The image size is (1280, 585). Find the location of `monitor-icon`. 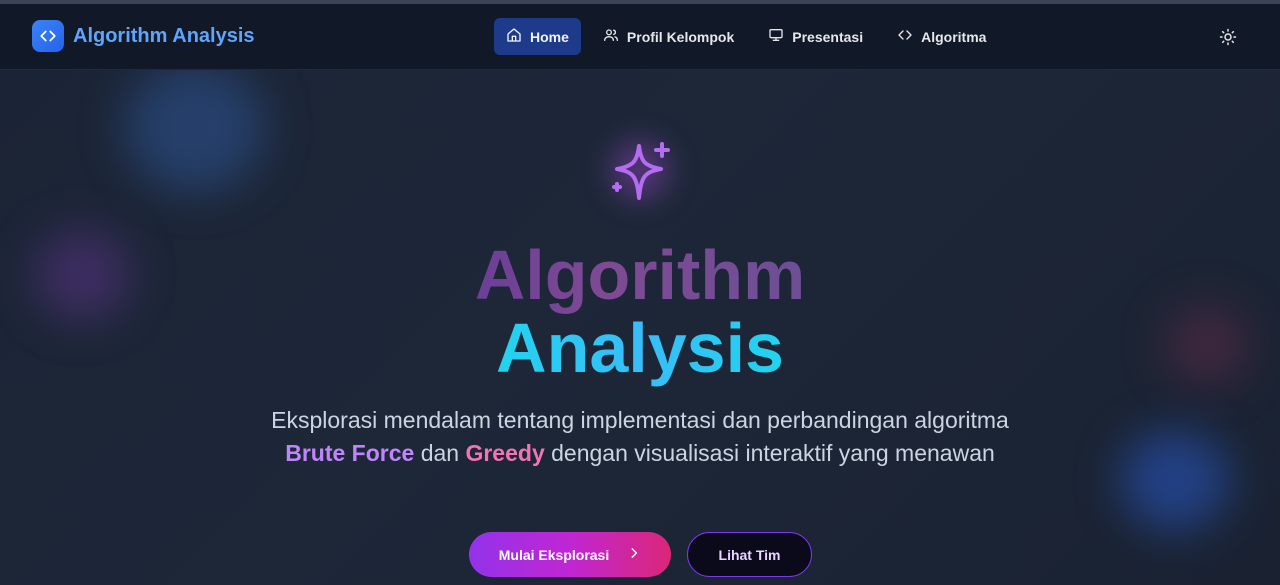

monitor-icon is located at coordinates (776, 36).